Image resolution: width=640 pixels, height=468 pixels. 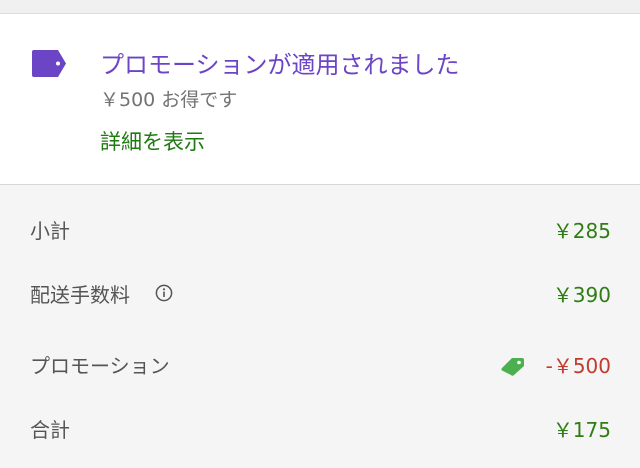 What do you see at coordinates (578, 366) in the screenshot?
I see `promotion-discount-value: -￥500` at bounding box center [578, 366].